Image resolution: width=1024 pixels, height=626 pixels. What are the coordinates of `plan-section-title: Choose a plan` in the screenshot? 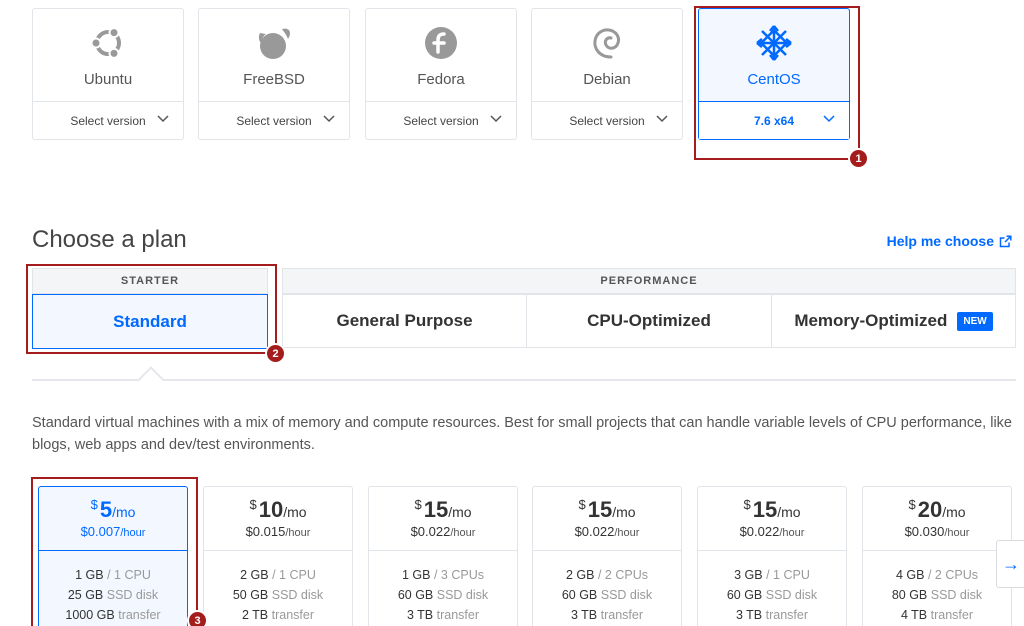 It's located at (109, 239).